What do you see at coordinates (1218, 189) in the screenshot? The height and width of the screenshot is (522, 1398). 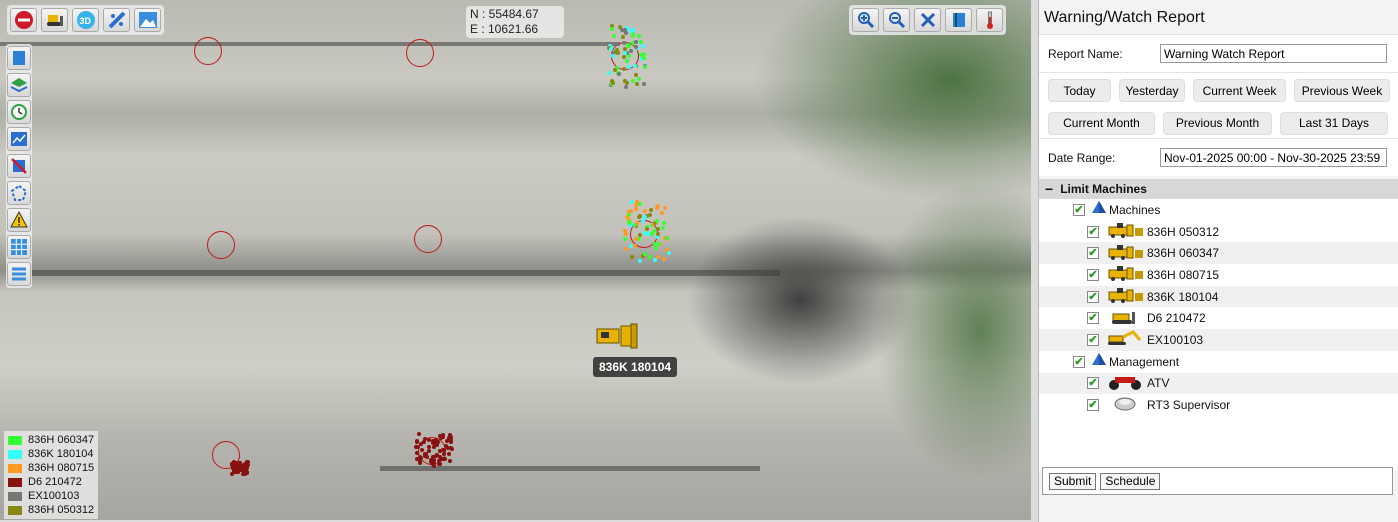 I see `limit-machines-header: − Limit Machines` at bounding box center [1218, 189].